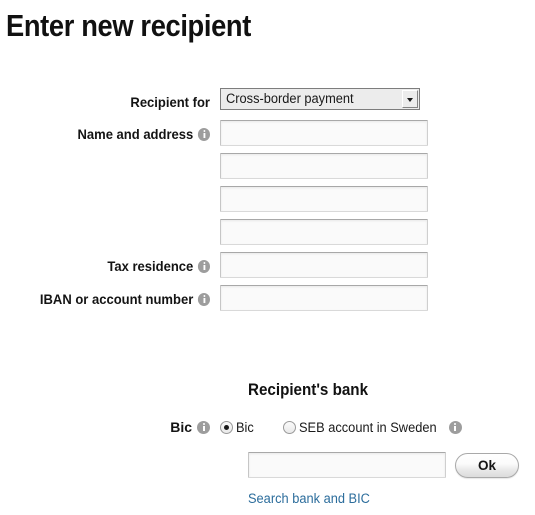 The height and width of the screenshot is (515, 535). Describe the element at coordinates (324, 232) in the screenshot. I see `name-and-address-line-4-input` at that location.